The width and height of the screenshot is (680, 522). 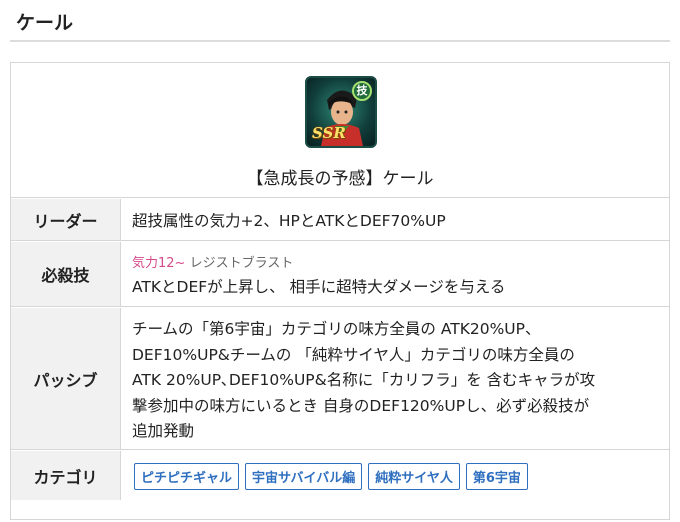 I want to click on special-attack-name: レジストブラスト, so click(x=241, y=263).